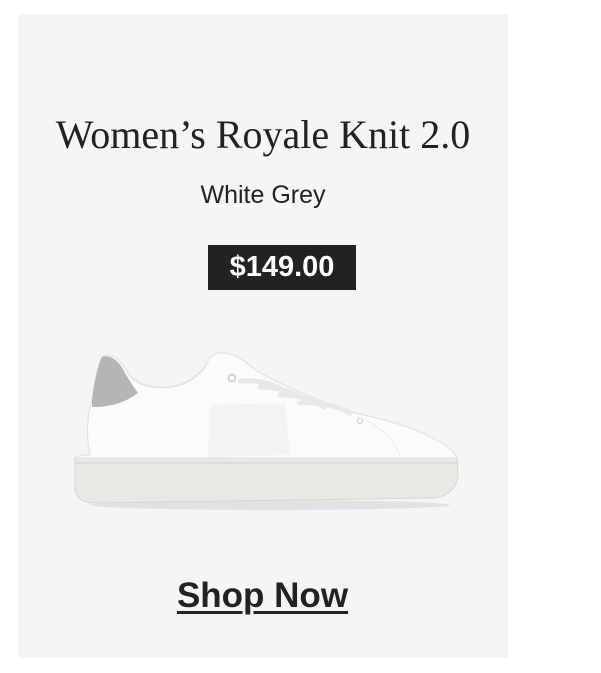  I want to click on shop-now-button: Shop Now, so click(262, 596).